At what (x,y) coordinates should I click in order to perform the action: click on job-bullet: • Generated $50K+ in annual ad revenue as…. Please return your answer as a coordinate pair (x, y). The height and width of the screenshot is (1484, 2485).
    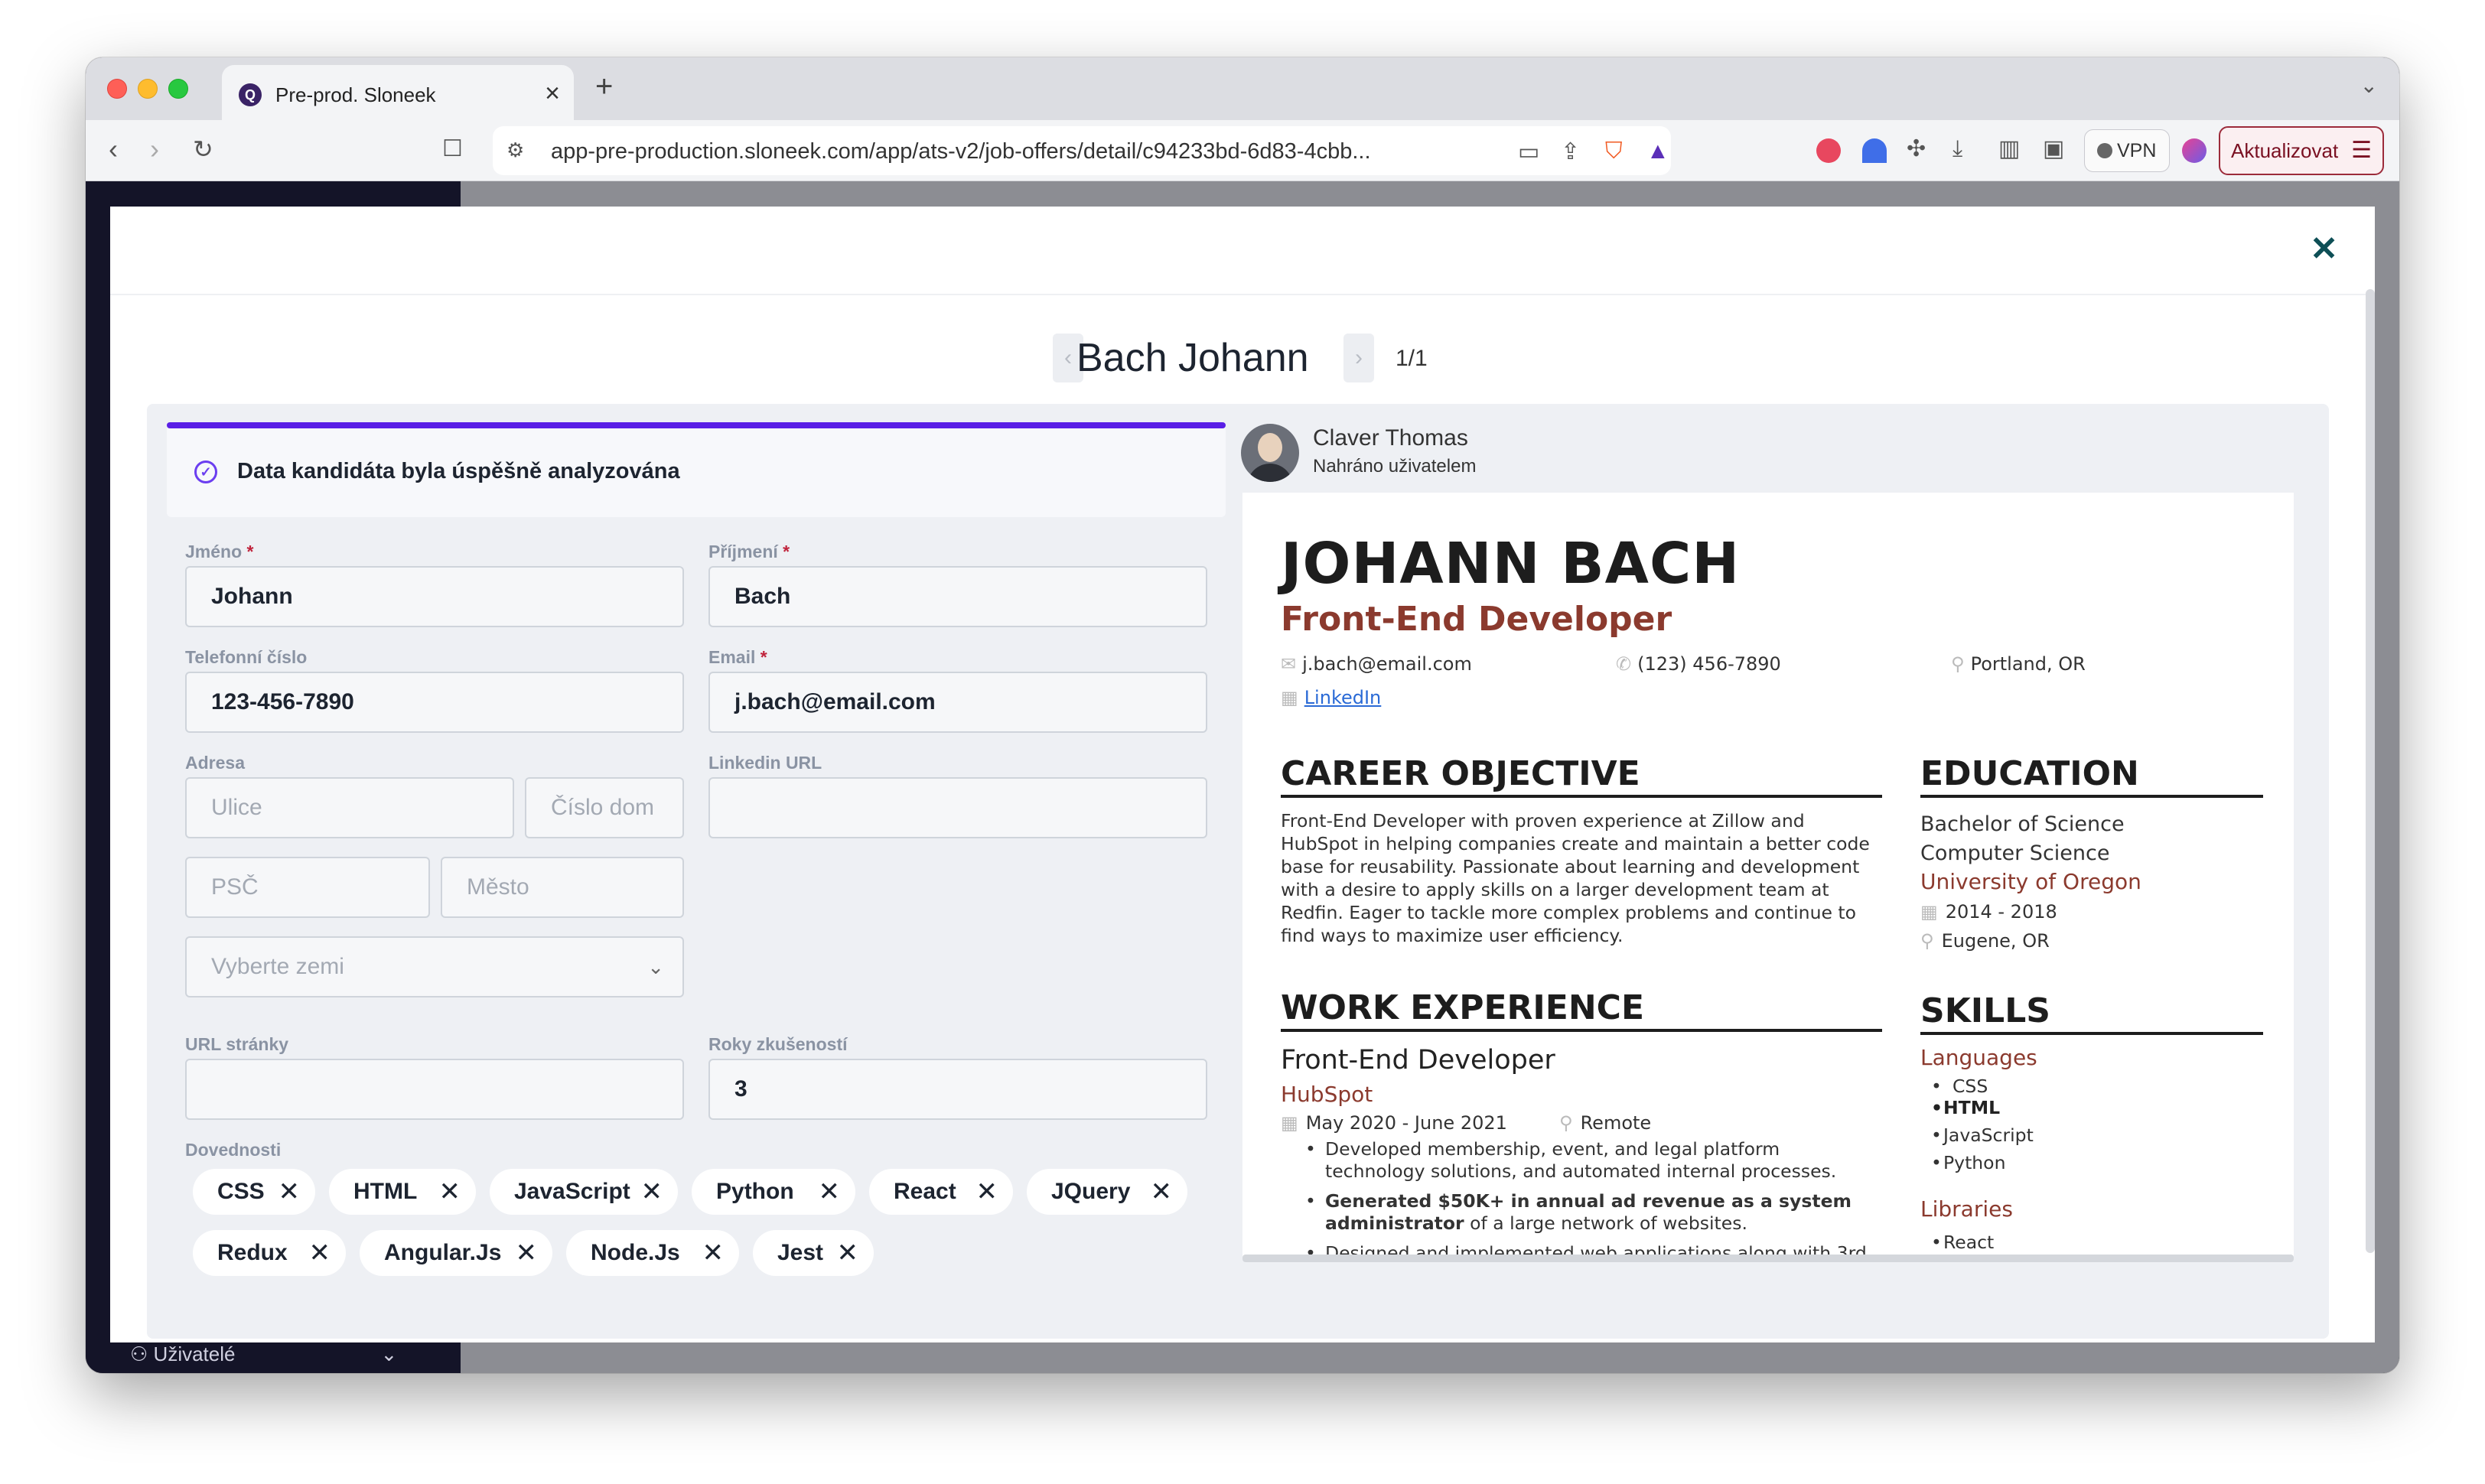
    Looking at the image, I should click on (1578, 1212).